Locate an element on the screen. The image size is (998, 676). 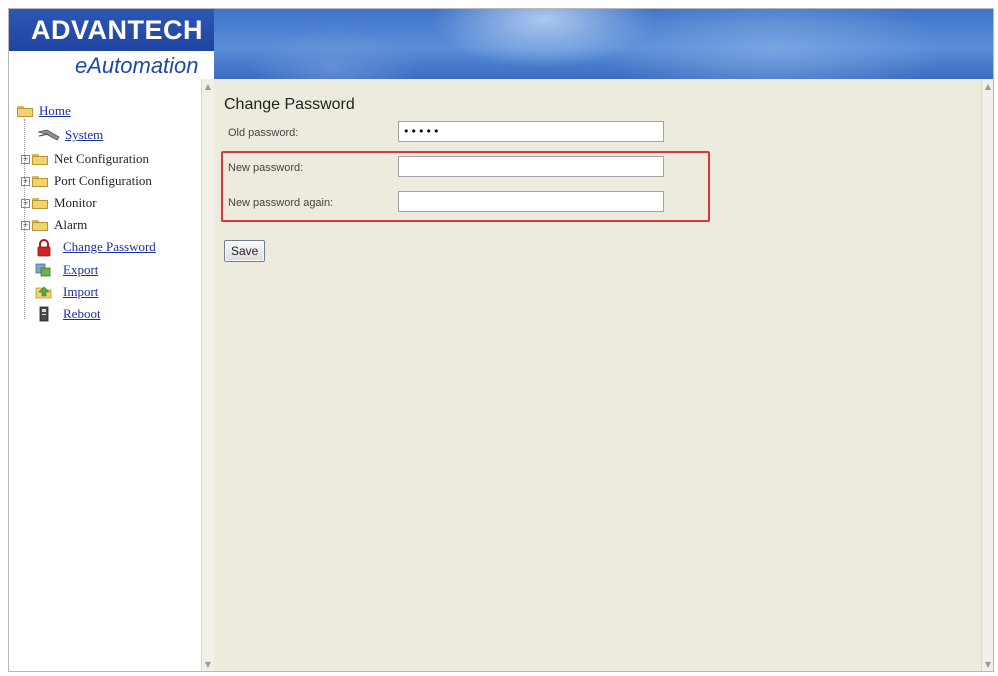
sidebar-item-reboot: Reboot is located at coordinates (68, 314).